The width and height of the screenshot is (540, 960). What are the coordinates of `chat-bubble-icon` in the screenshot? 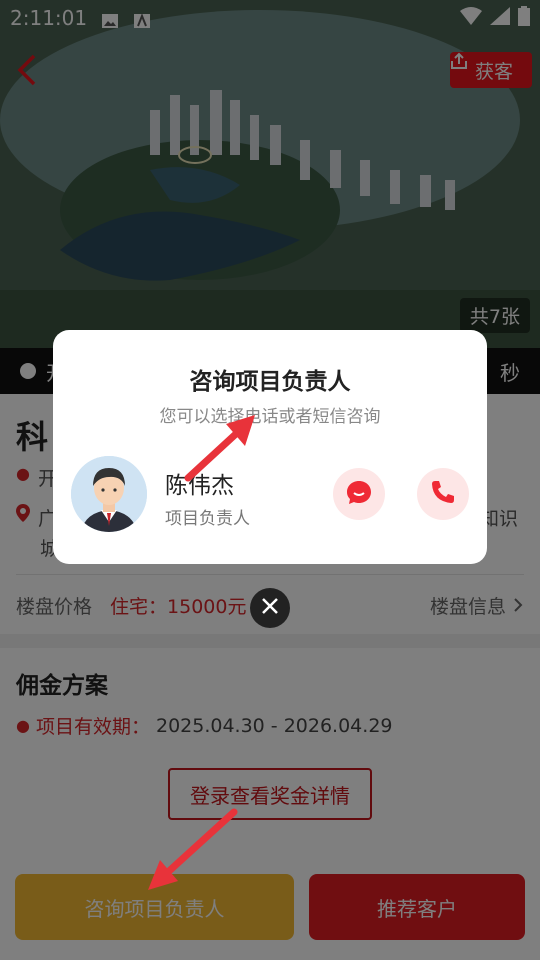 It's located at (359, 494).